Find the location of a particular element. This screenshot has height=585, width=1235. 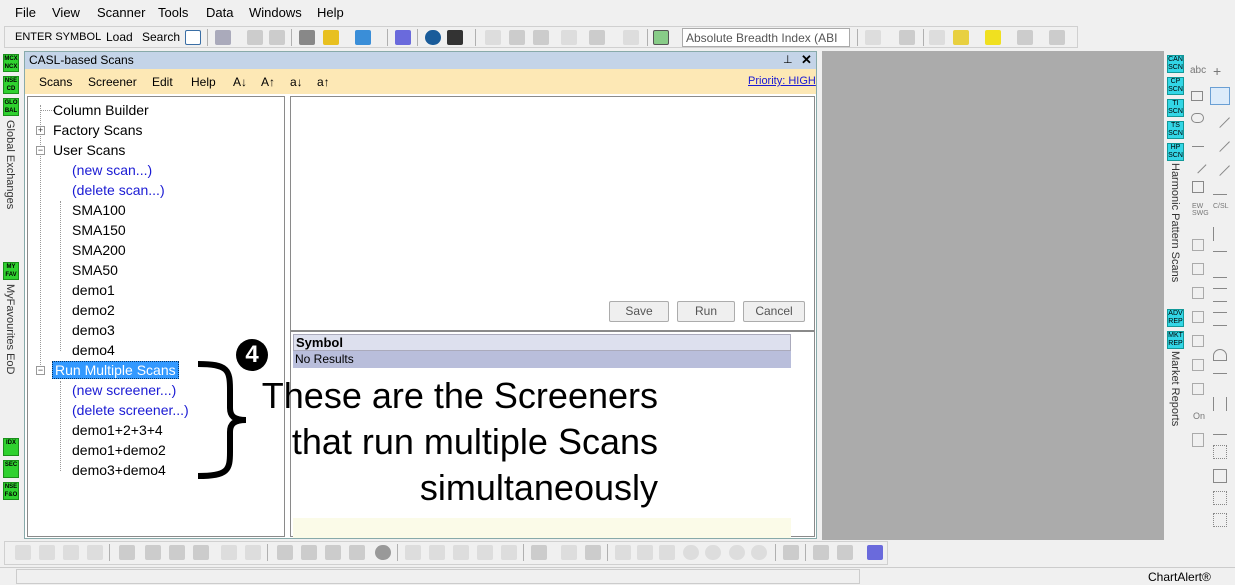

fib-levels-icon is located at coordinates (1220, 283).